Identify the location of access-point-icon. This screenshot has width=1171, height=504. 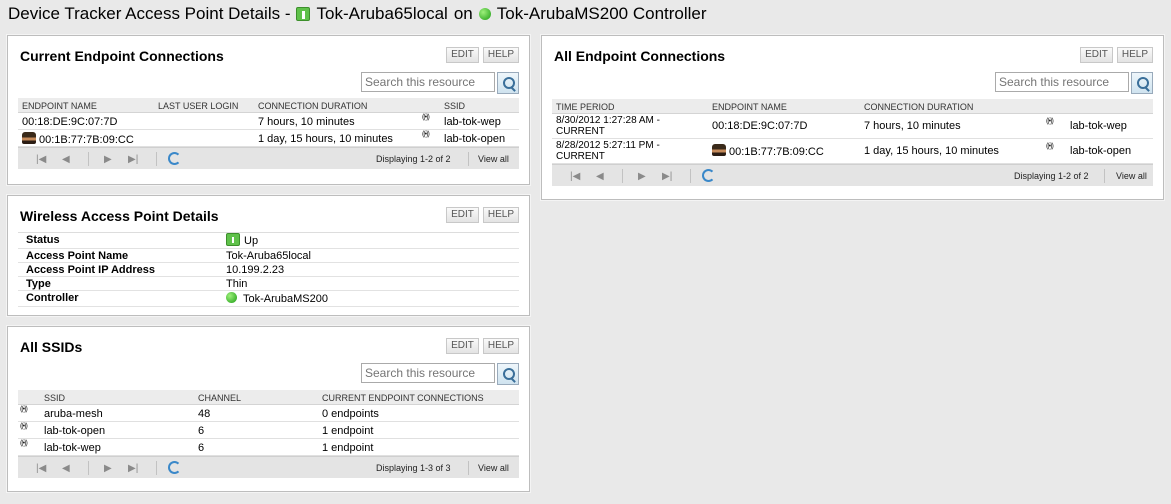
(303, 14).